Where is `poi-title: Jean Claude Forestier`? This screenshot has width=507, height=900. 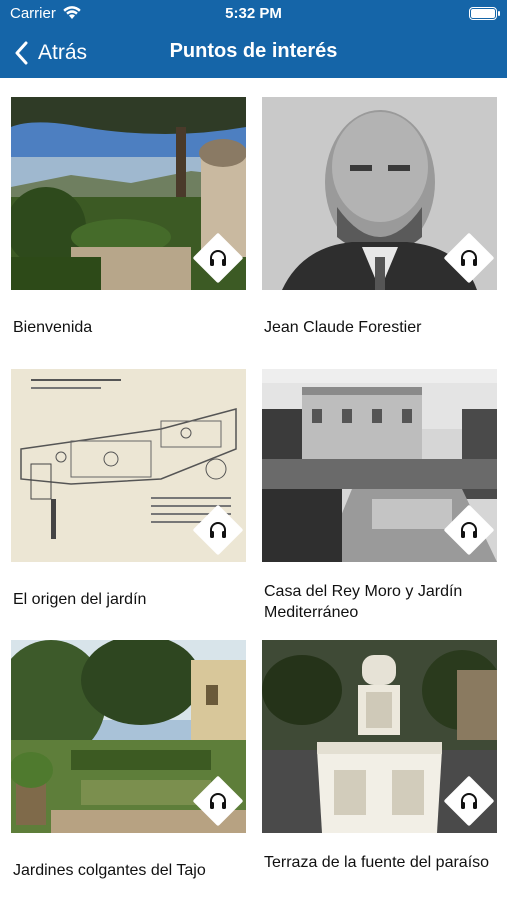 poi-title: Jean Claude Forestier is located at coordinates (343, 327).